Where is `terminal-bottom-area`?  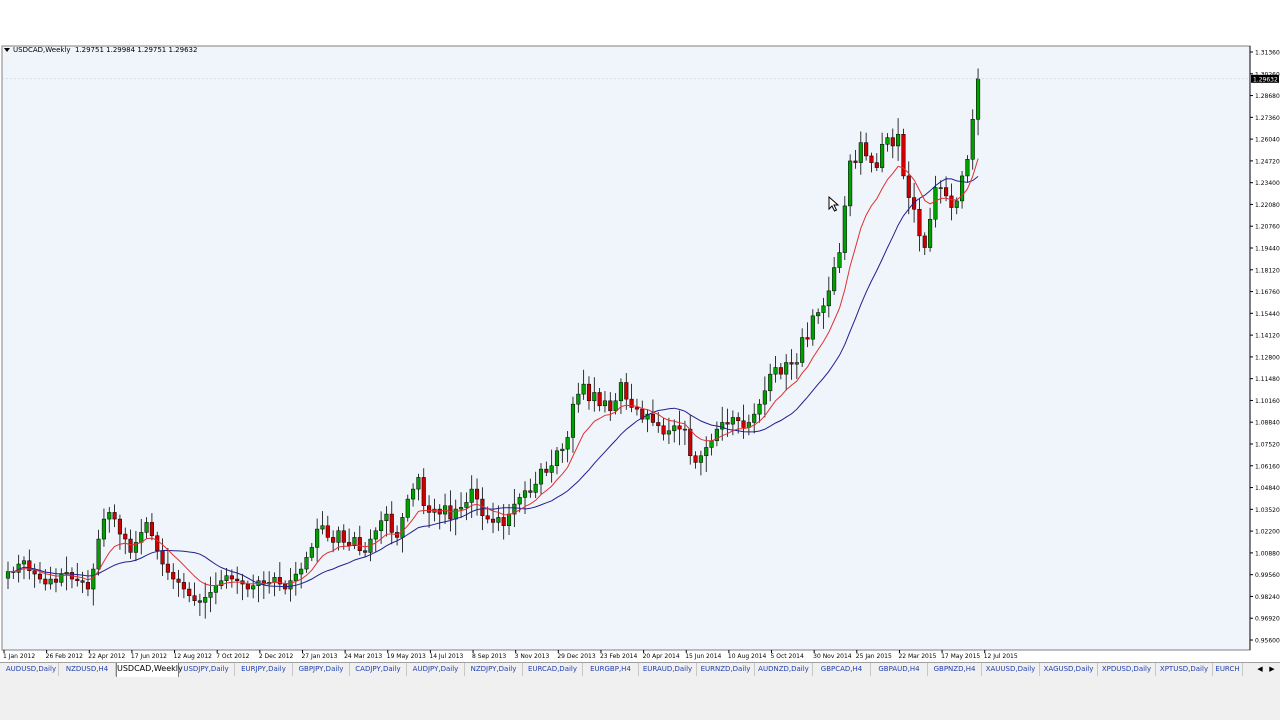
terminal-bottom-area is located at coordinates (640, 698).